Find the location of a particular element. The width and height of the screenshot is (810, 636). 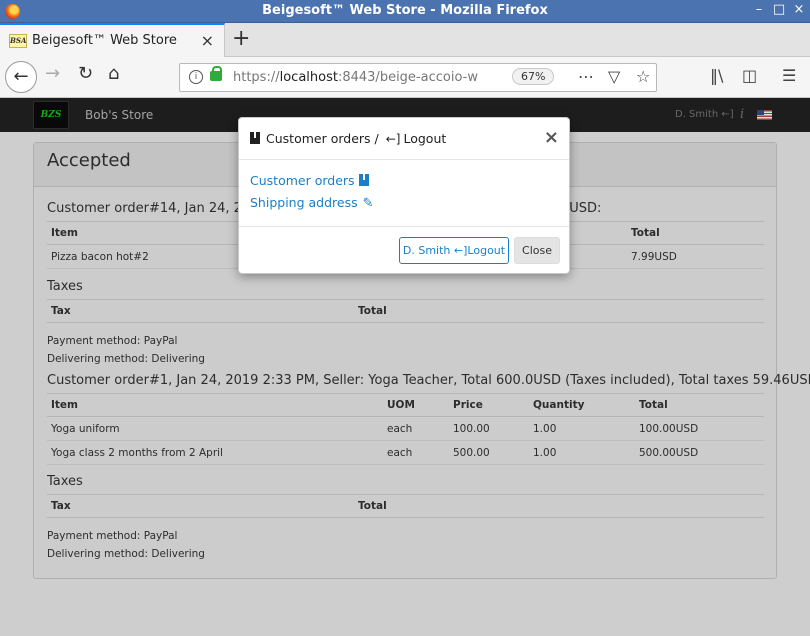

lock-icon is located at coordinates (216, 73).